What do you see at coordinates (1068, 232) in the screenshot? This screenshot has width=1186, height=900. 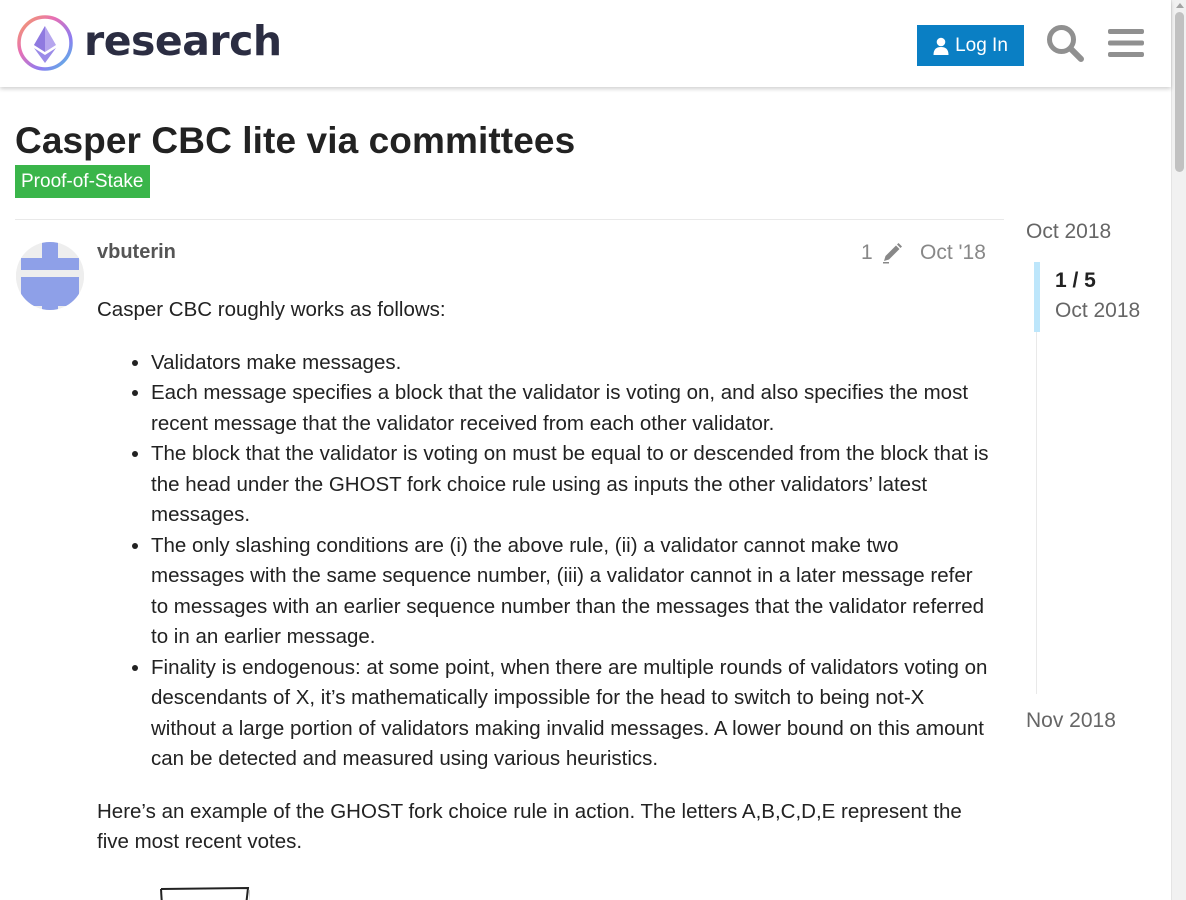 I see `timeline-start-date: Oct 2018` at bounding box center [1068, 232].